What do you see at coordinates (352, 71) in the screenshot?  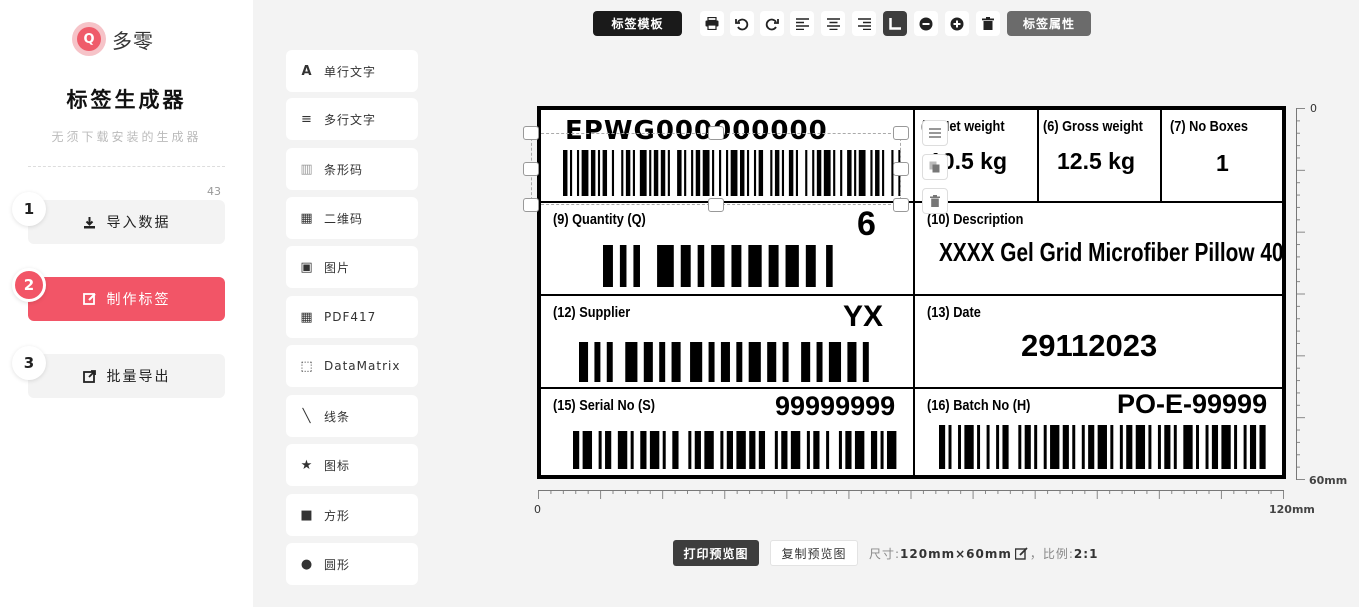 I see `tool-single-line-text: A 单行文字` at bounding box center [352, 71].